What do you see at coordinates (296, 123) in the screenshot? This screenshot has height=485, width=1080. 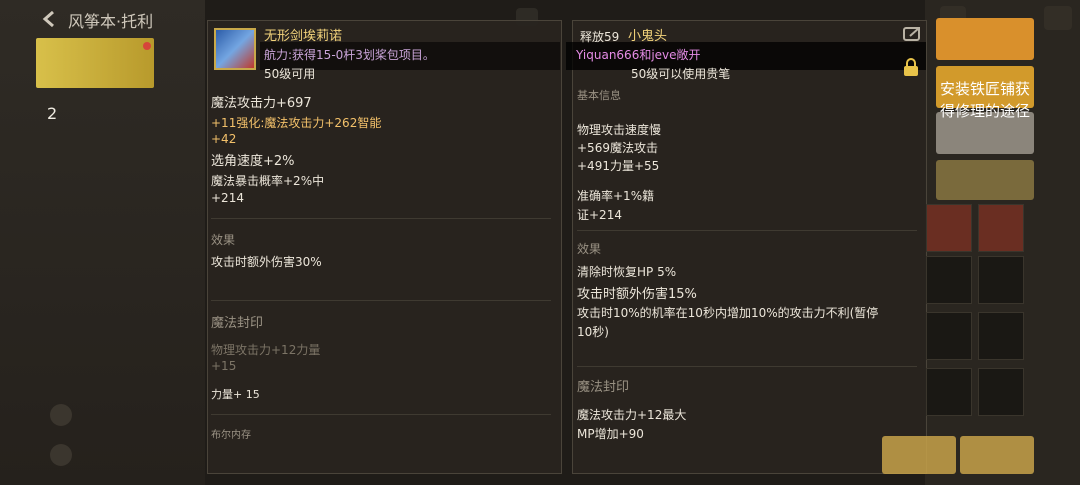 I see `stat-line: +11强化:魔法攻击力+262智能` at bounding box center [296, 123].